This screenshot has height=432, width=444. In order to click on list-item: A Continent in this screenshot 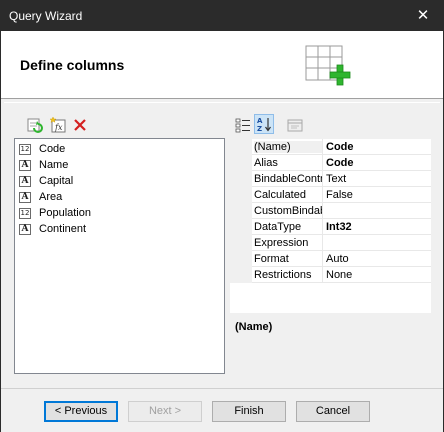, I will do `click(52, 229)`.